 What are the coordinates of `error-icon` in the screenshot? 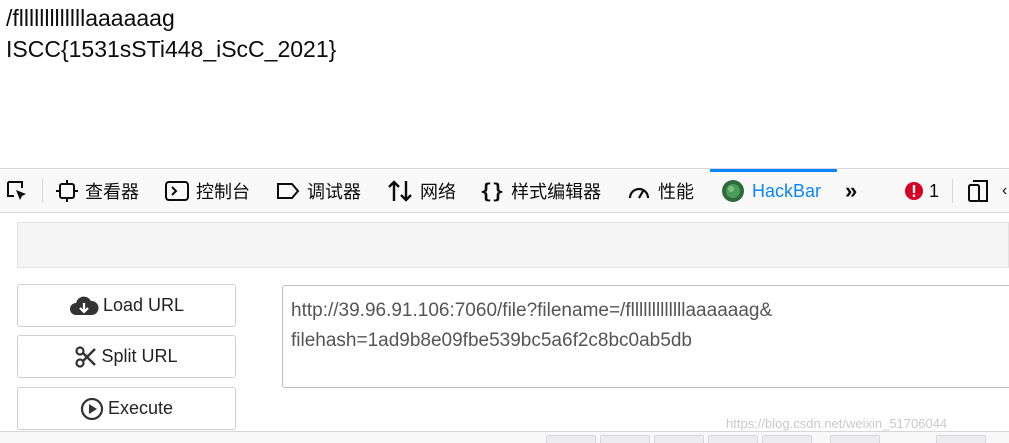 It's located at (914, 191).